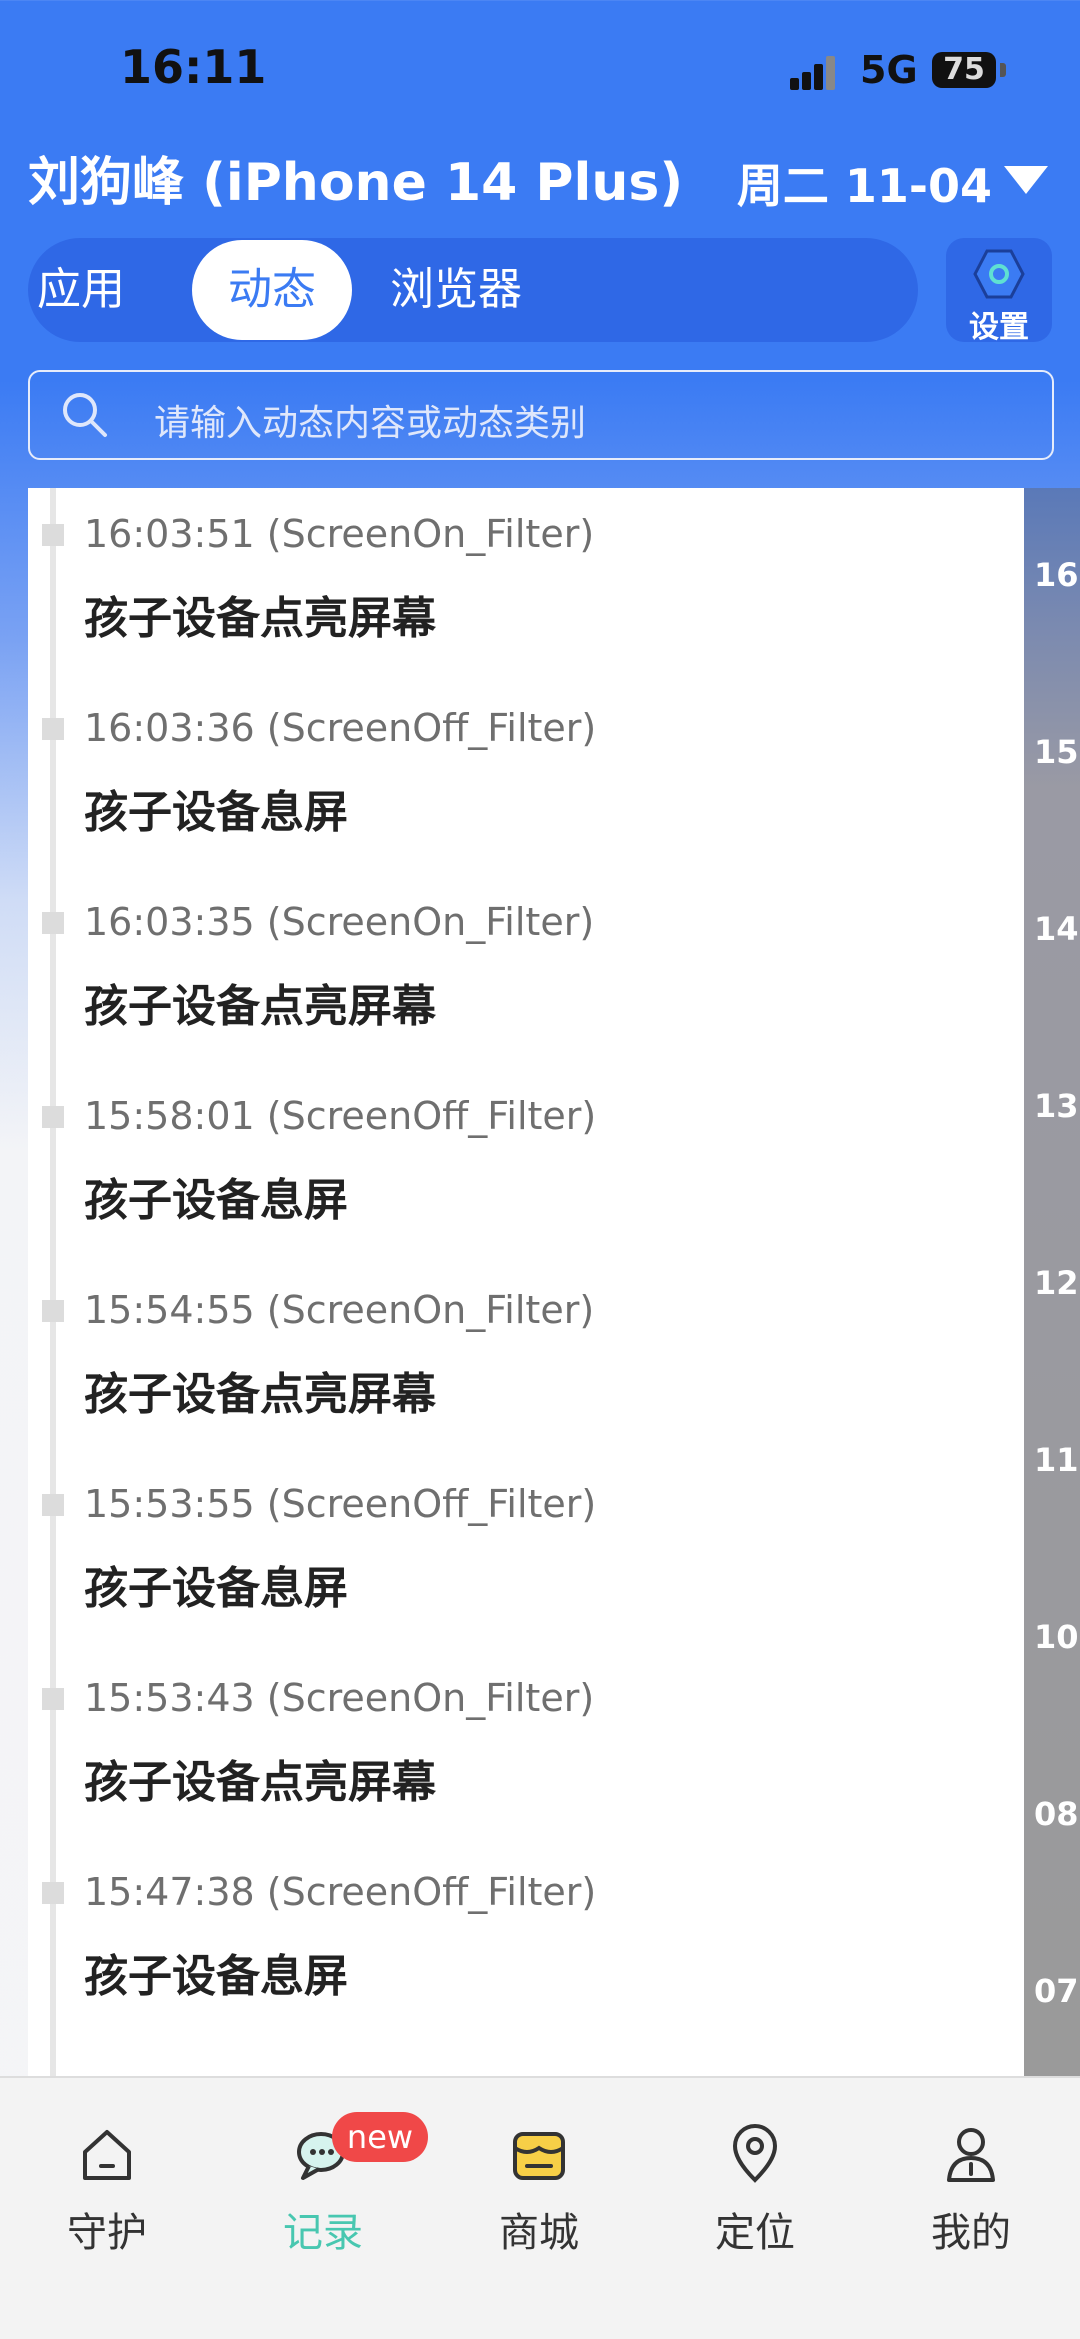 The height and width of the screenshot is (2339, 1080). Describe the element at coordinates (971, 2233) in the screenshot. I see `nav-label: 我的` at that location.